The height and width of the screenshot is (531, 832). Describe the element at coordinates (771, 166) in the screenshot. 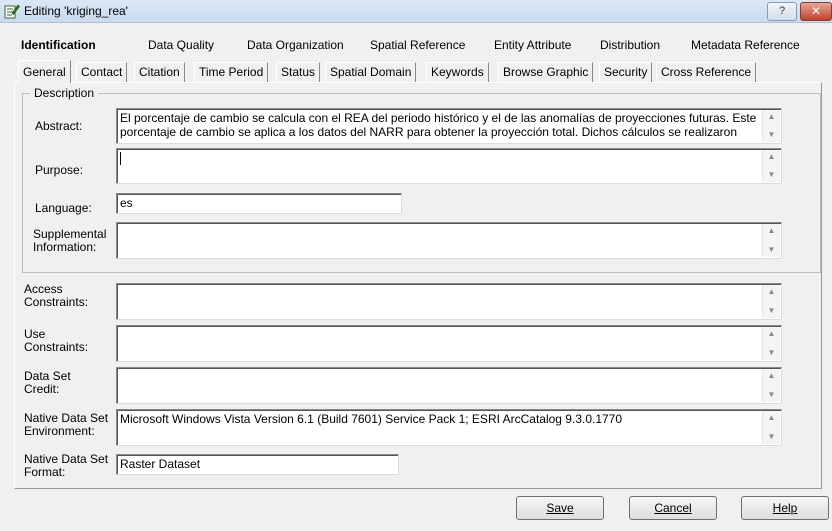

I see `purpose-scrollbar: ▲ ▼` at that location.